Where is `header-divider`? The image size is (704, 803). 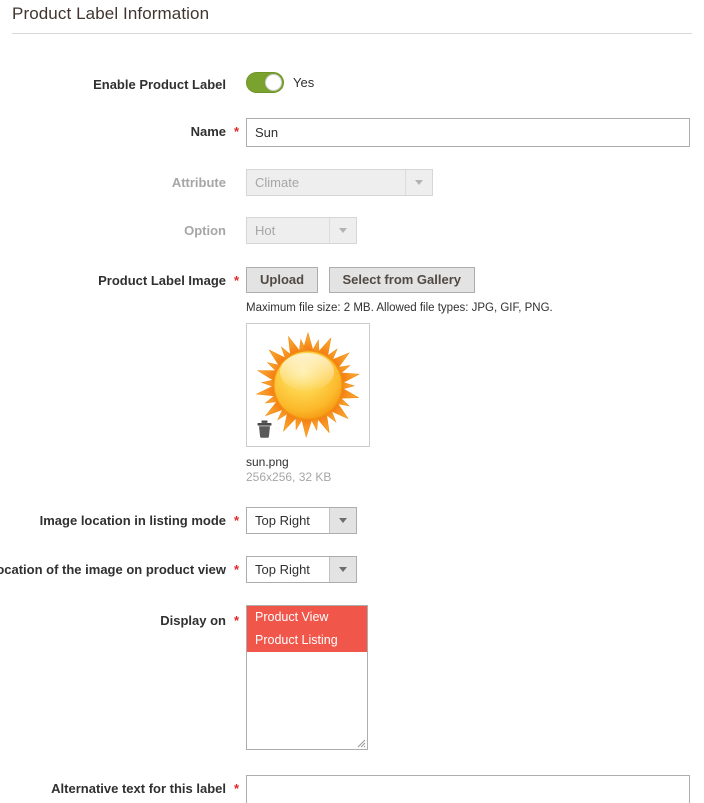 header-divider is located at coordinates (352, 33).